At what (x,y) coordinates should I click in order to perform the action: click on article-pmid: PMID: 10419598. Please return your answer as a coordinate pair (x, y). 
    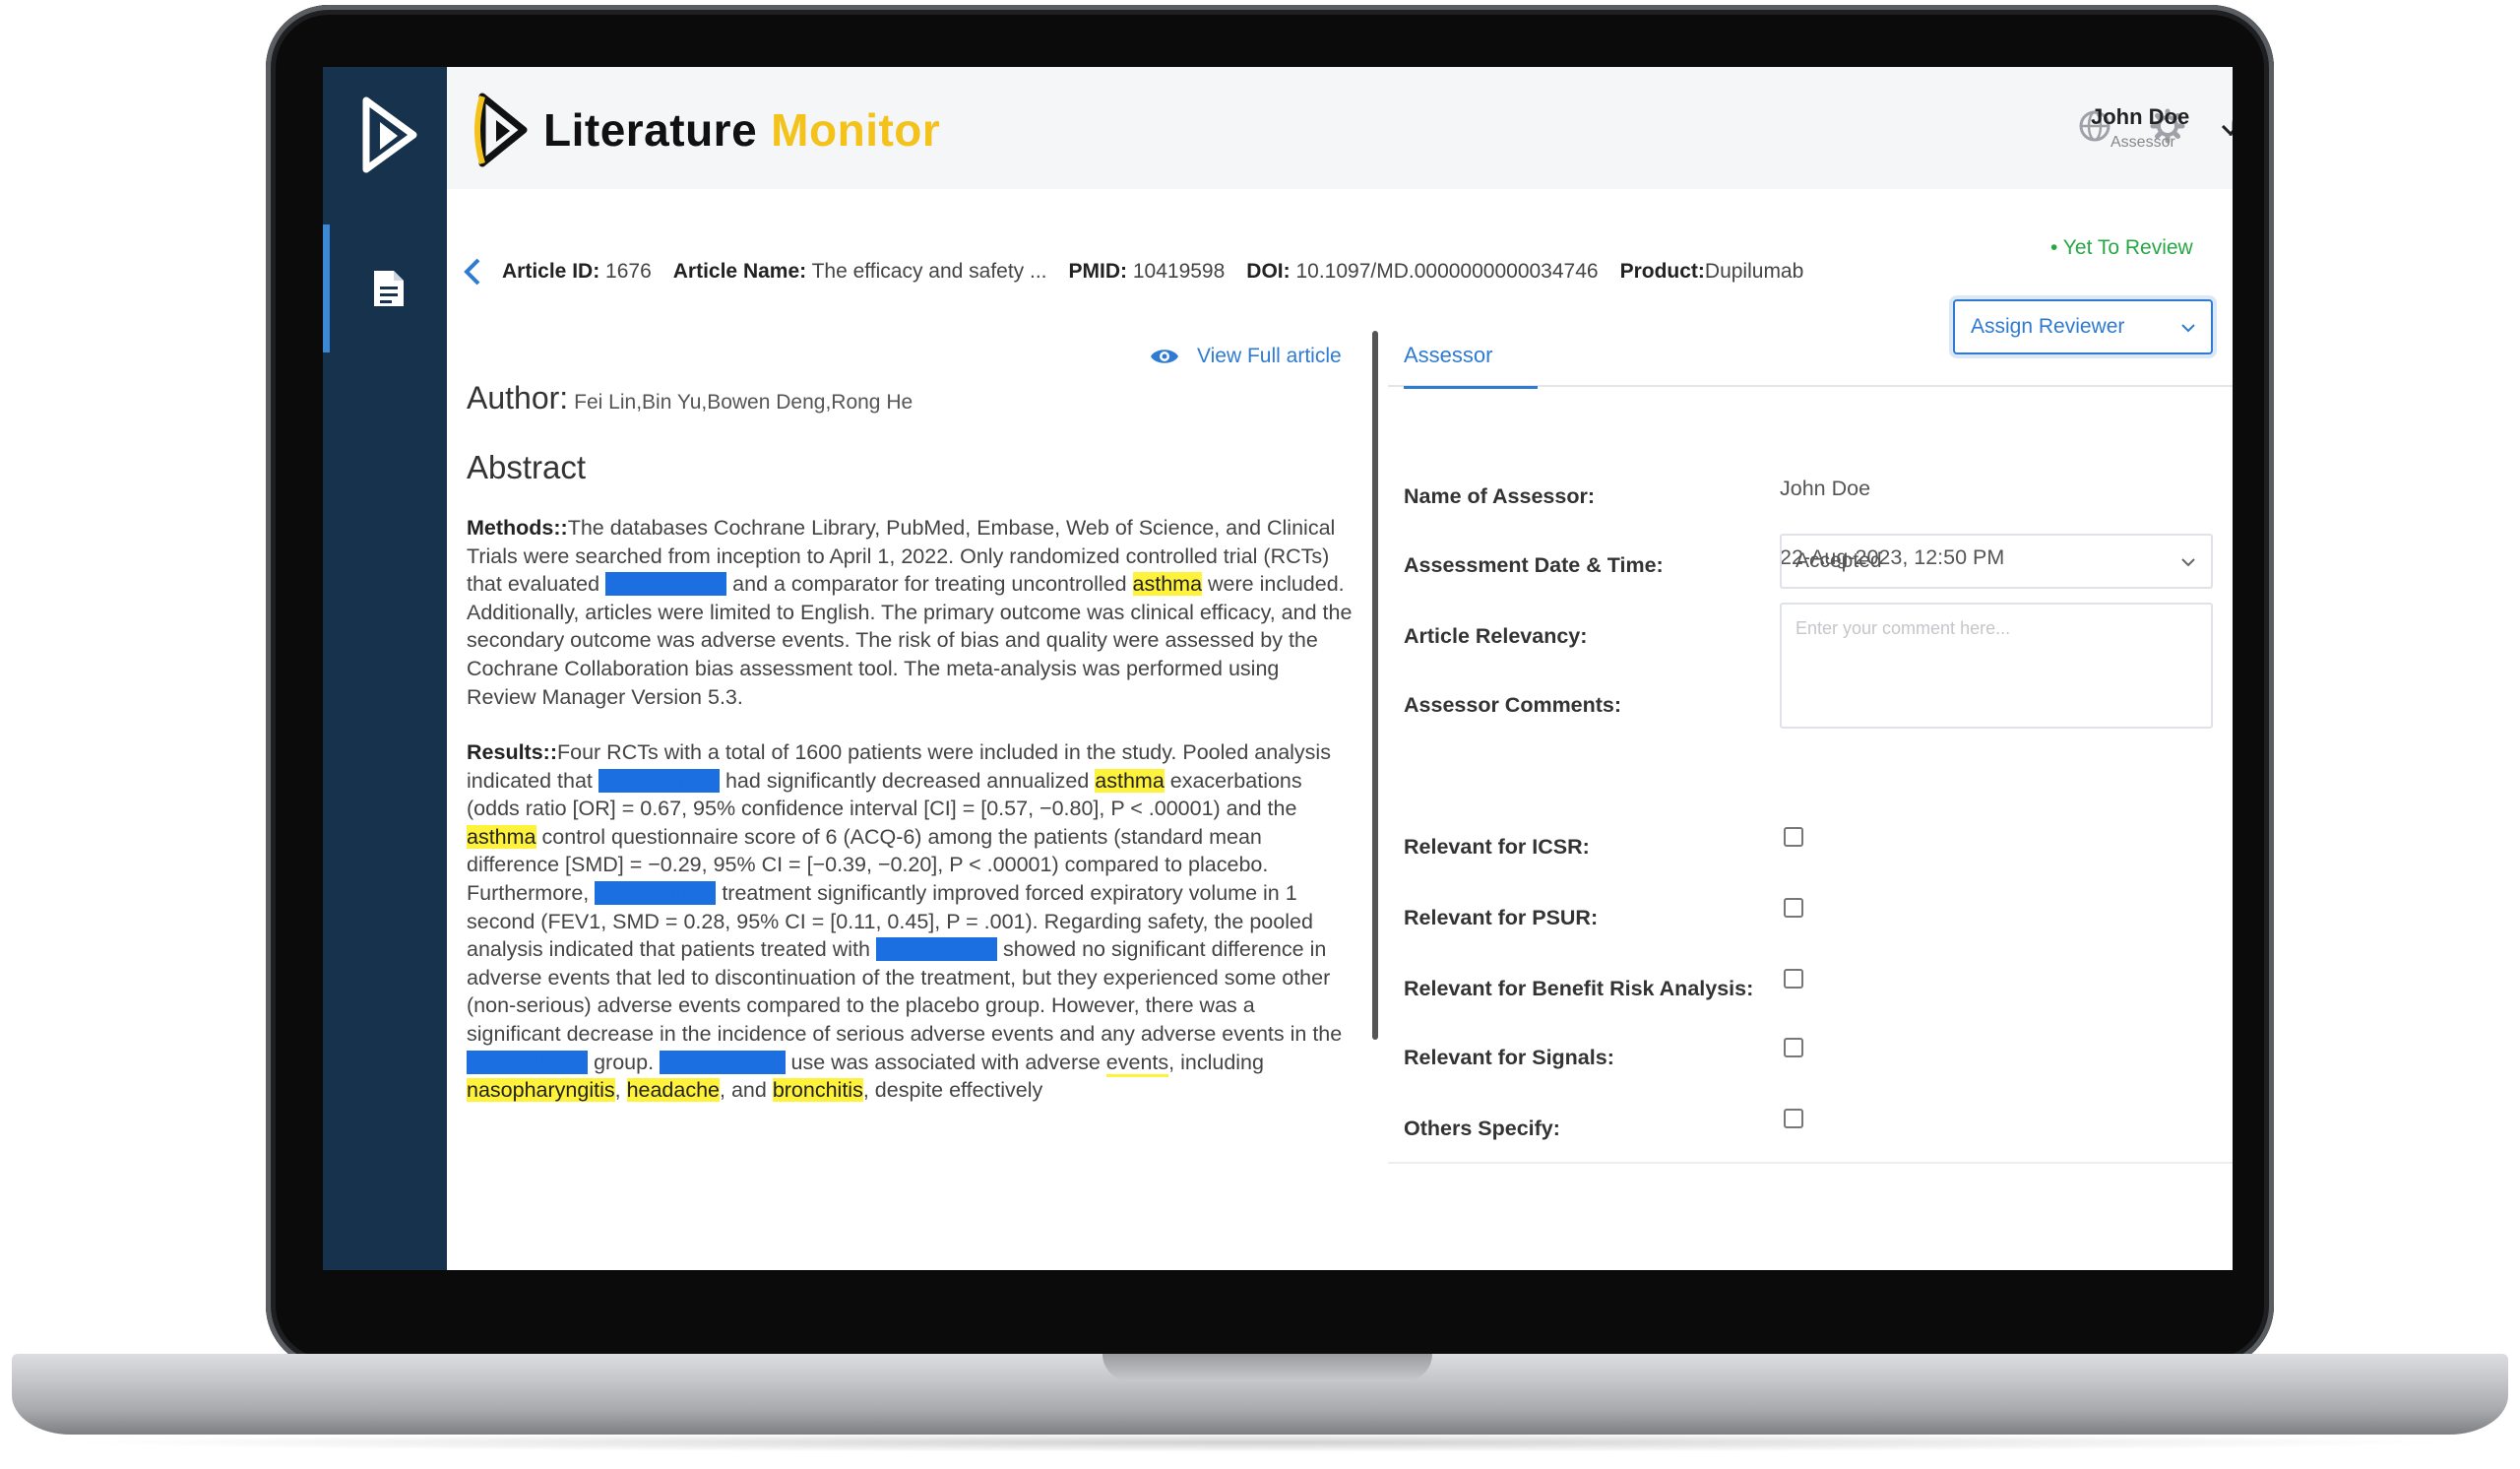
    Looking at the image, I should click on (1147, 271).